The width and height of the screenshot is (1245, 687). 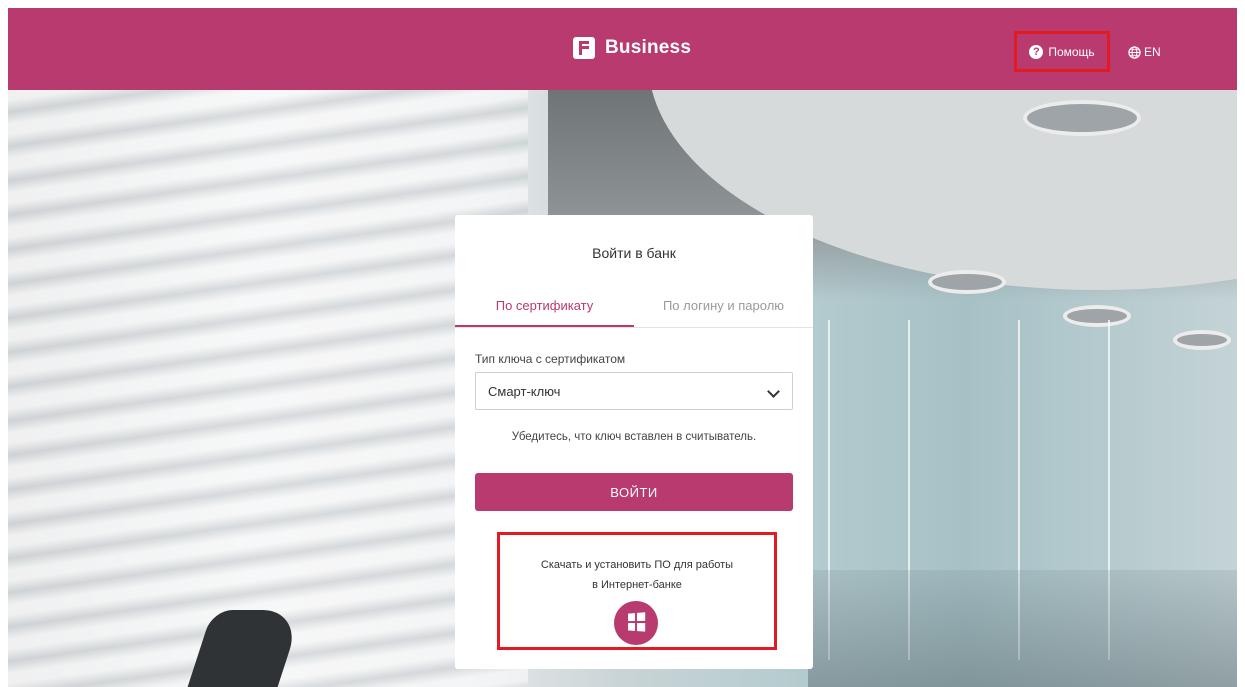 I want to click on help-link: ? Помощь, so click(x=1062, y=51).